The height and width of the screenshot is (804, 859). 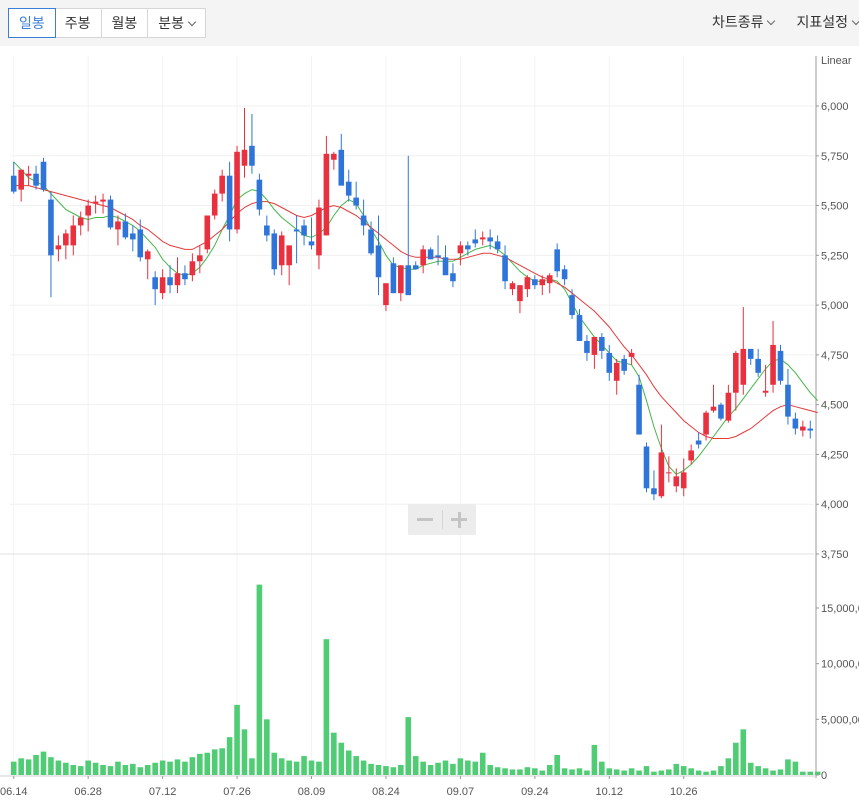 I want to click on zoom-in-button, so click(x=459, y=519).